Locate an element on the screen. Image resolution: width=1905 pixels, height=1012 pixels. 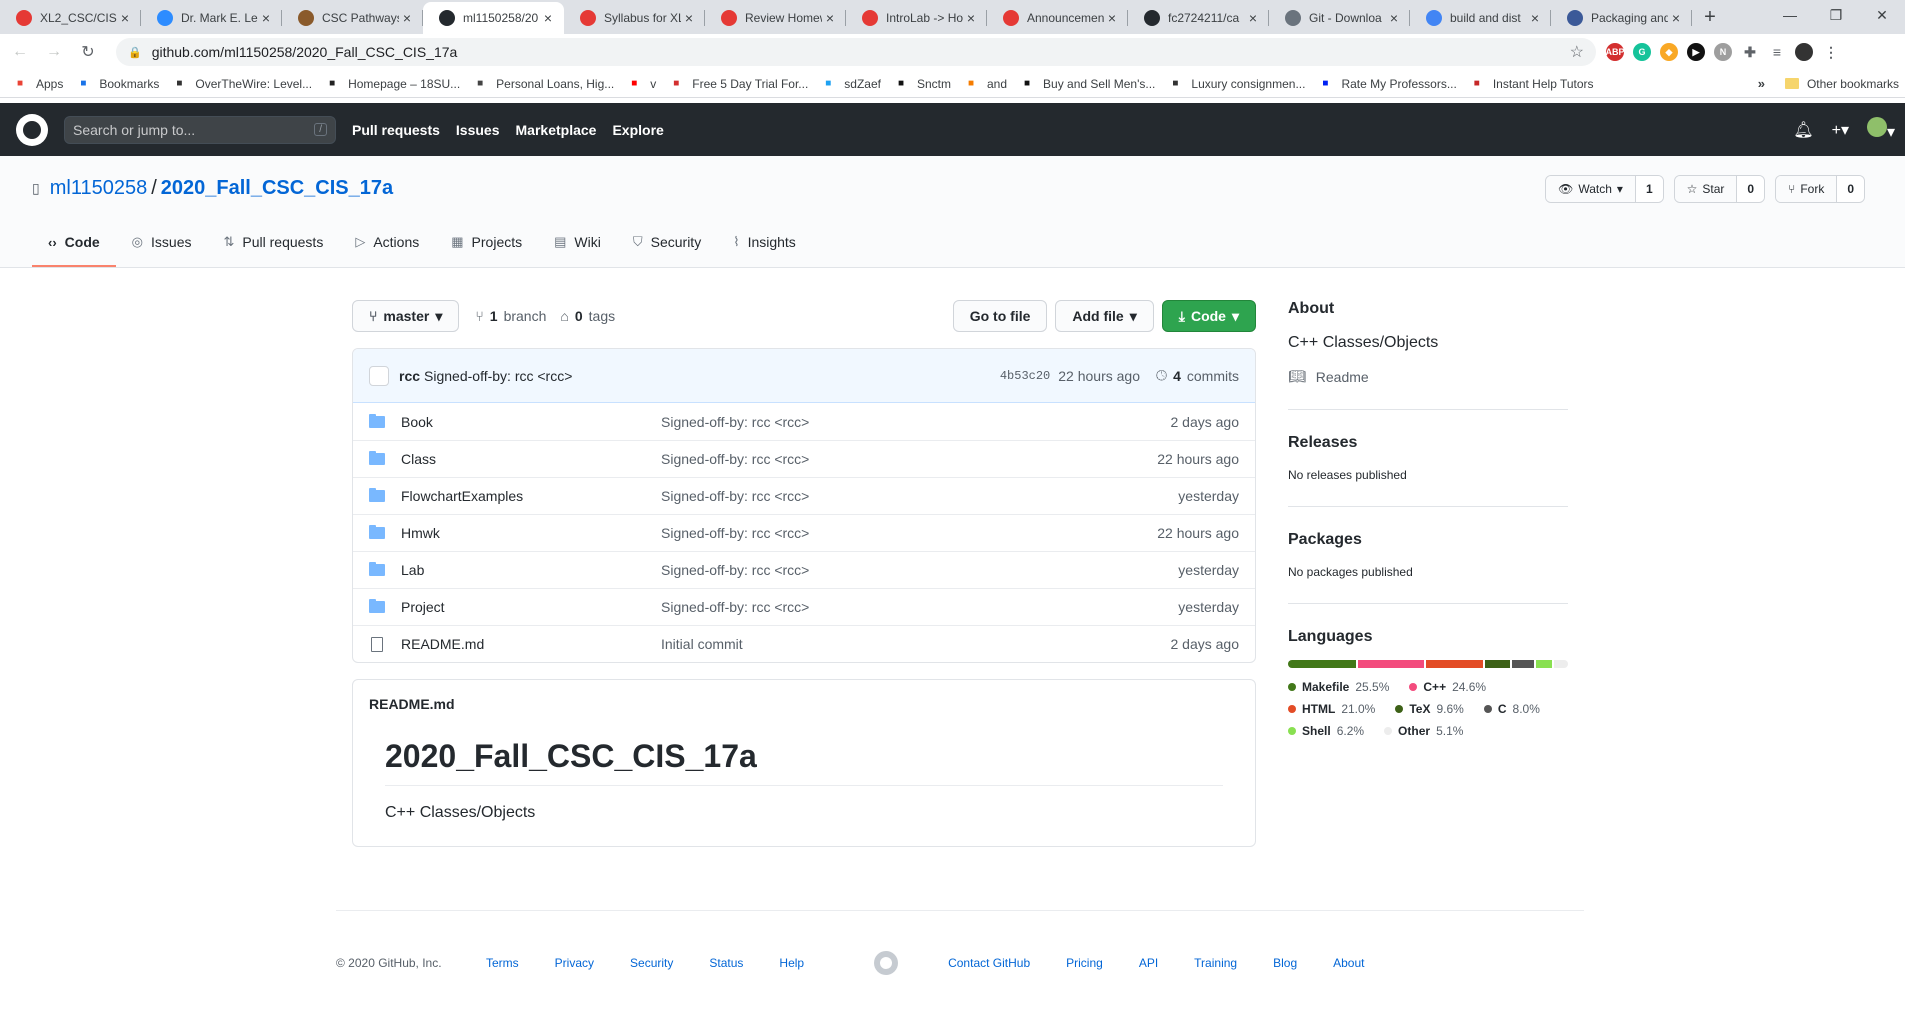
packages-title: Packages is located at coordinates (1428, 540).